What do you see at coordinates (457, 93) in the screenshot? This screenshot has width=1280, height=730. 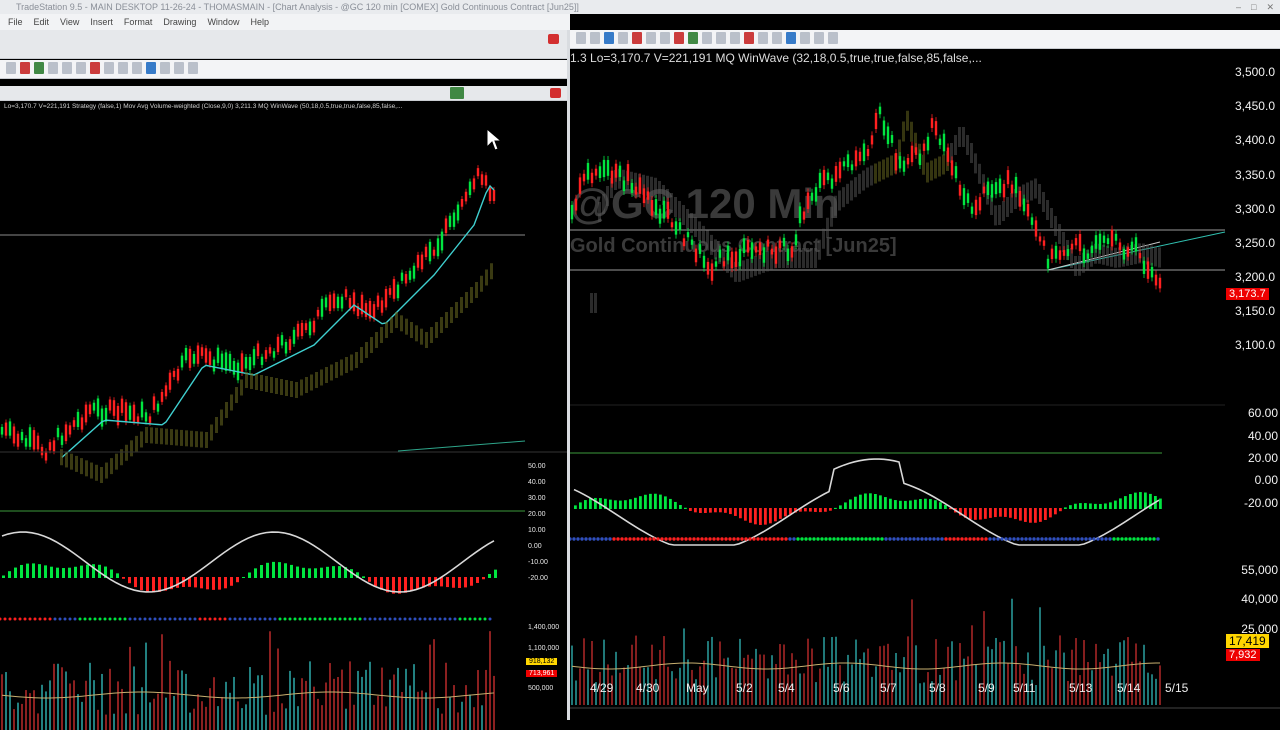 I see `strategy-icon` at bounding box center [457, 93].